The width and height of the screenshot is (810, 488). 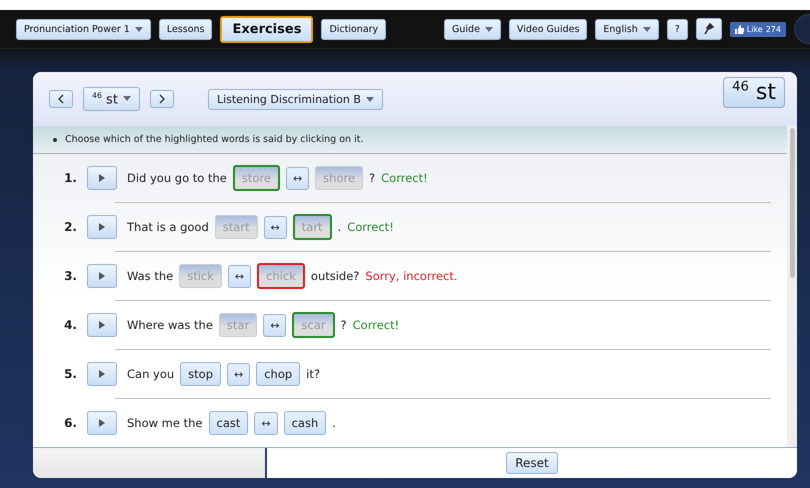 What do you see at coordinates (295, 99) in the screenshot?
I see `exercise-select: Listening Discrimination B` at bounding box center [295, 99].